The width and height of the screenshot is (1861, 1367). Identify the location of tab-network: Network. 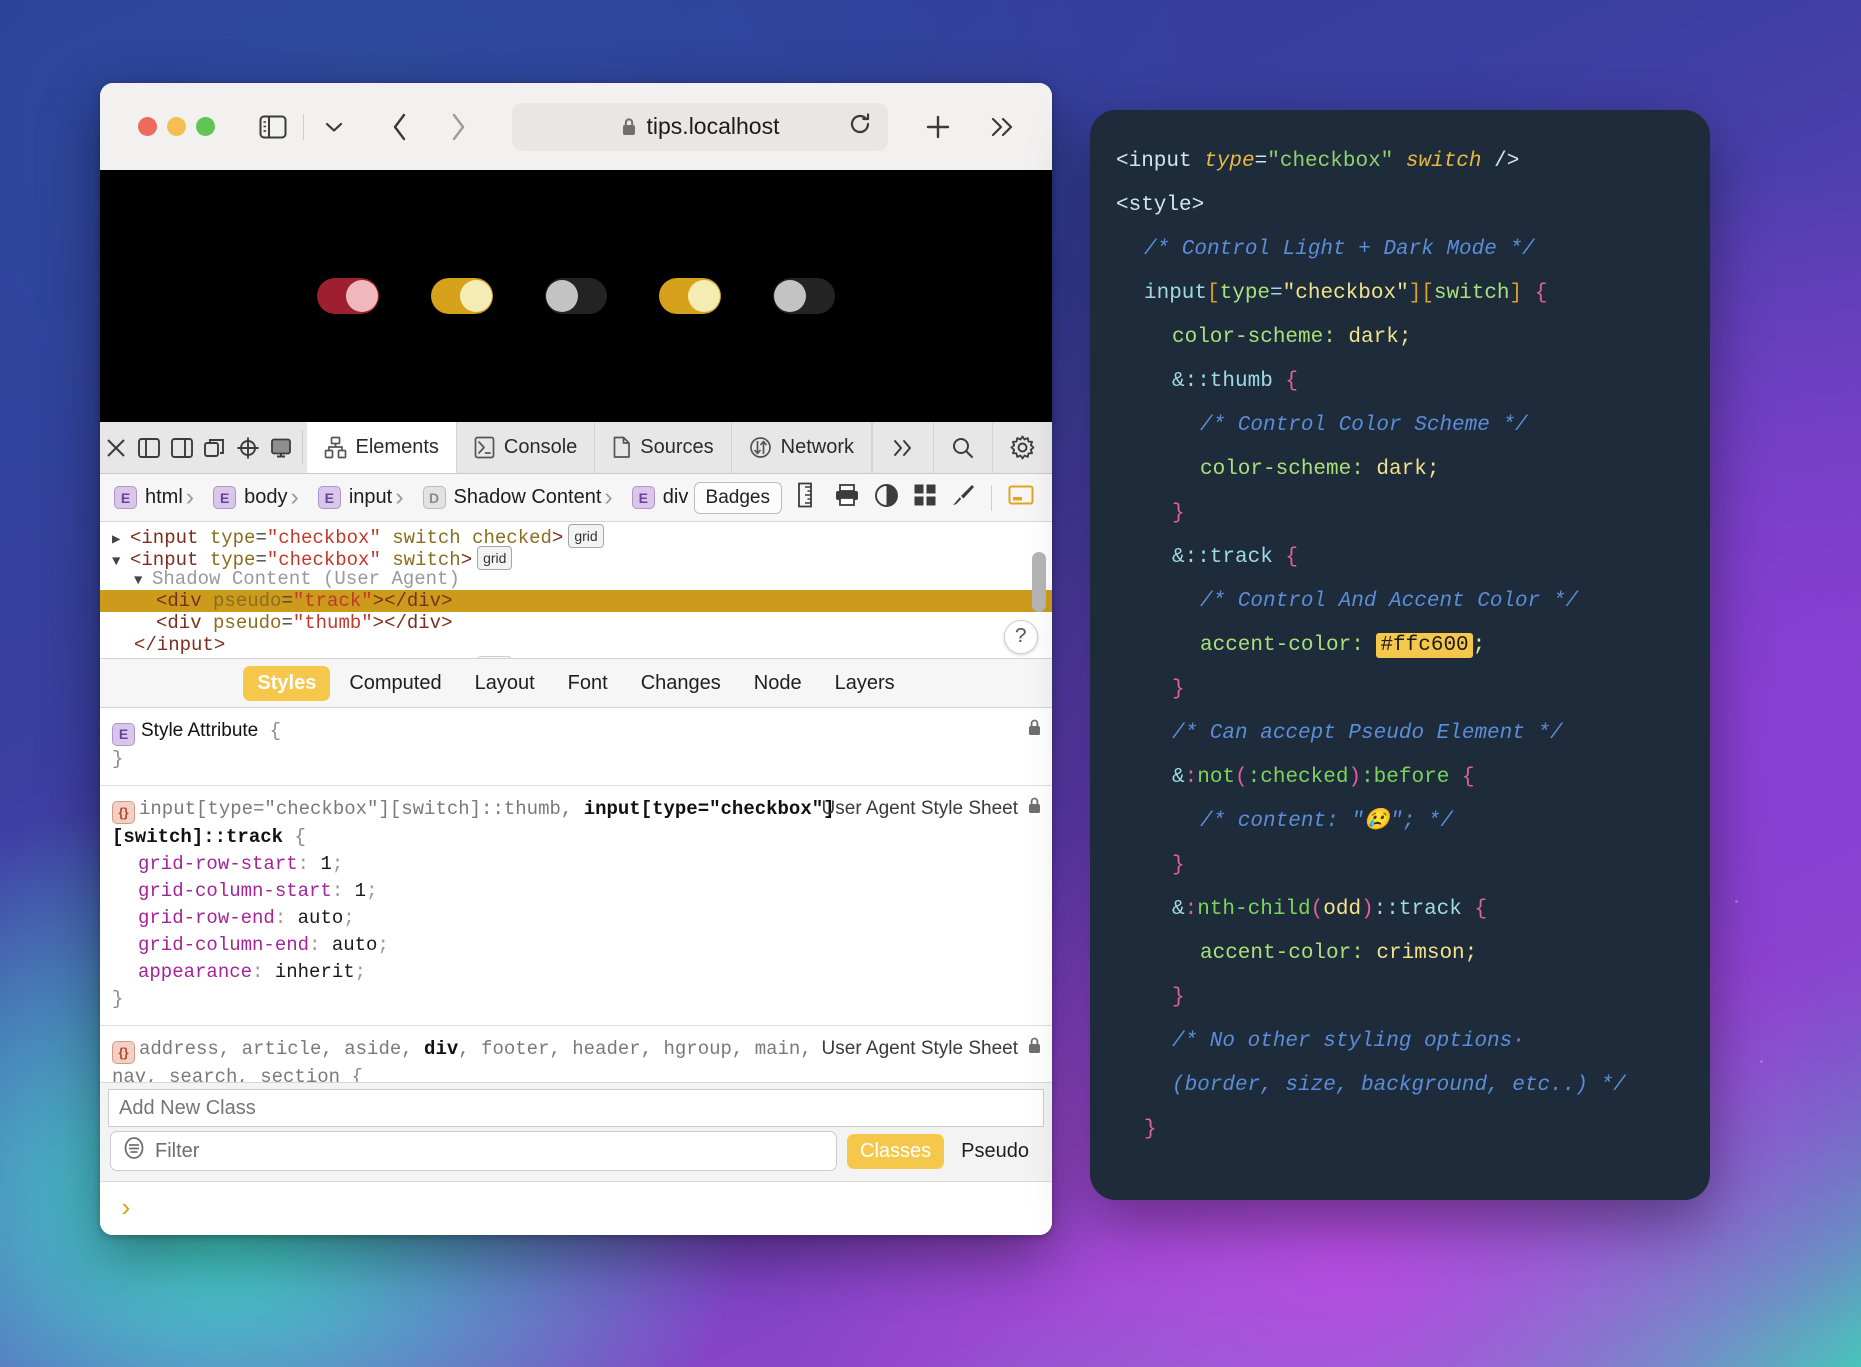
(802, 447).